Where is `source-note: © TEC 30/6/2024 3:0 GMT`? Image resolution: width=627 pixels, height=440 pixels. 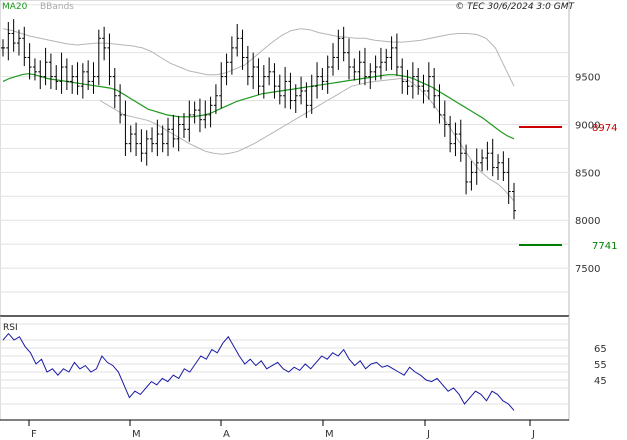 source-note: © TEC 30/6/2024 3:0 GMT is located at coordinates (515, 7).